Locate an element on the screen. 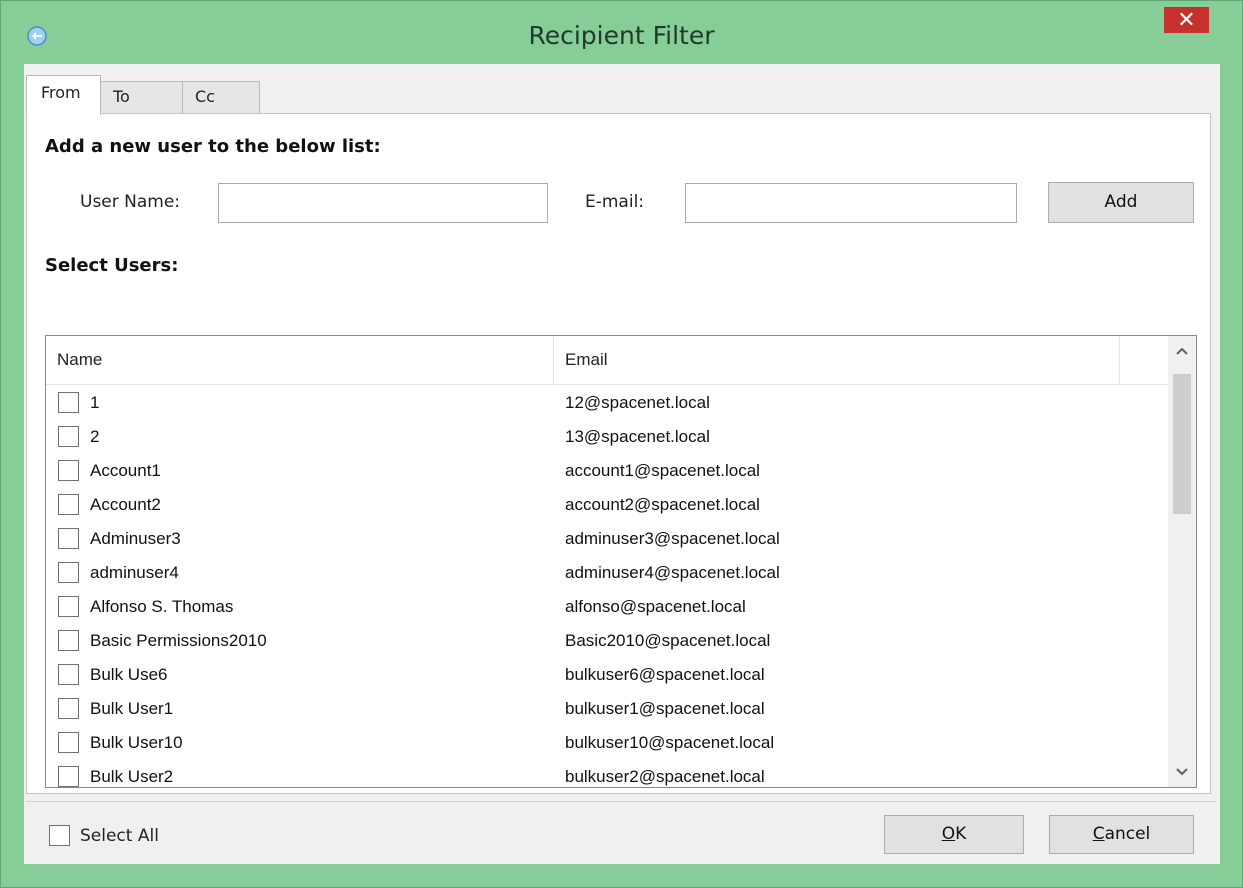  row-email: account1@spacenet.local is located at coordinates (662, 470).